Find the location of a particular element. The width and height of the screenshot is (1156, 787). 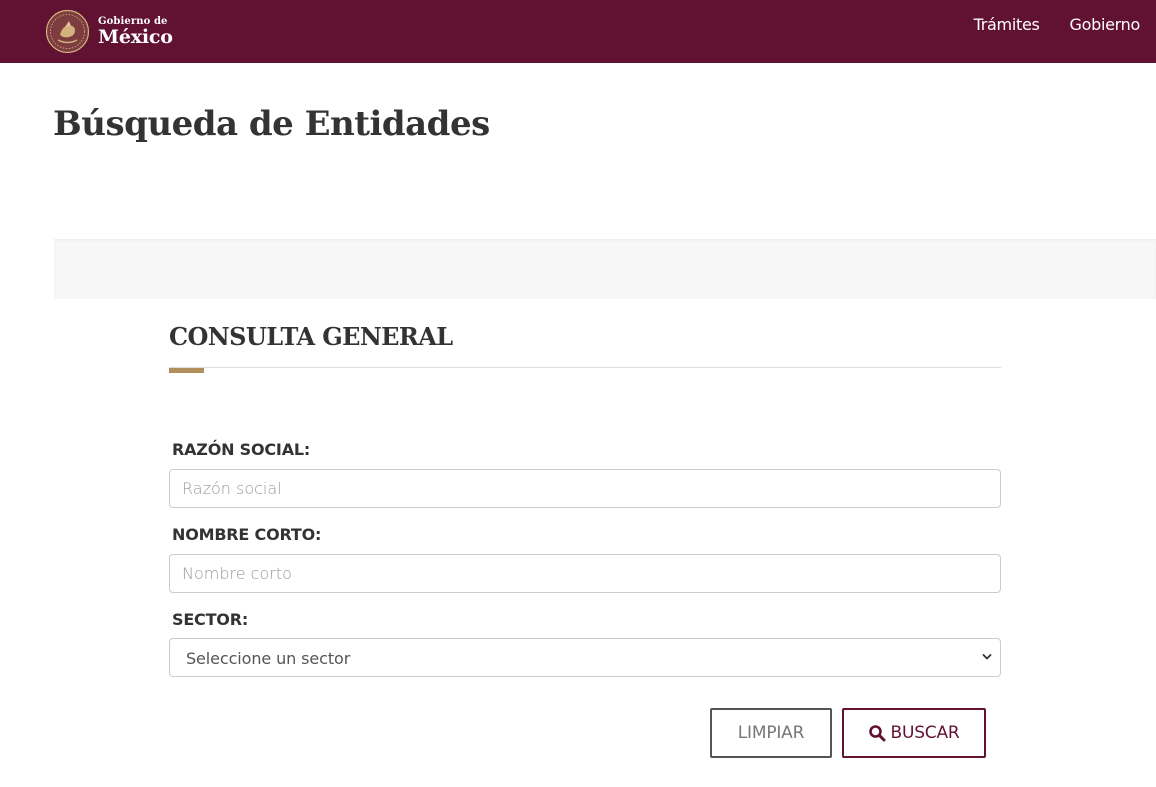

razon-social-label: RAZÓN SOCIAL: is located at coordinates (241, 449).